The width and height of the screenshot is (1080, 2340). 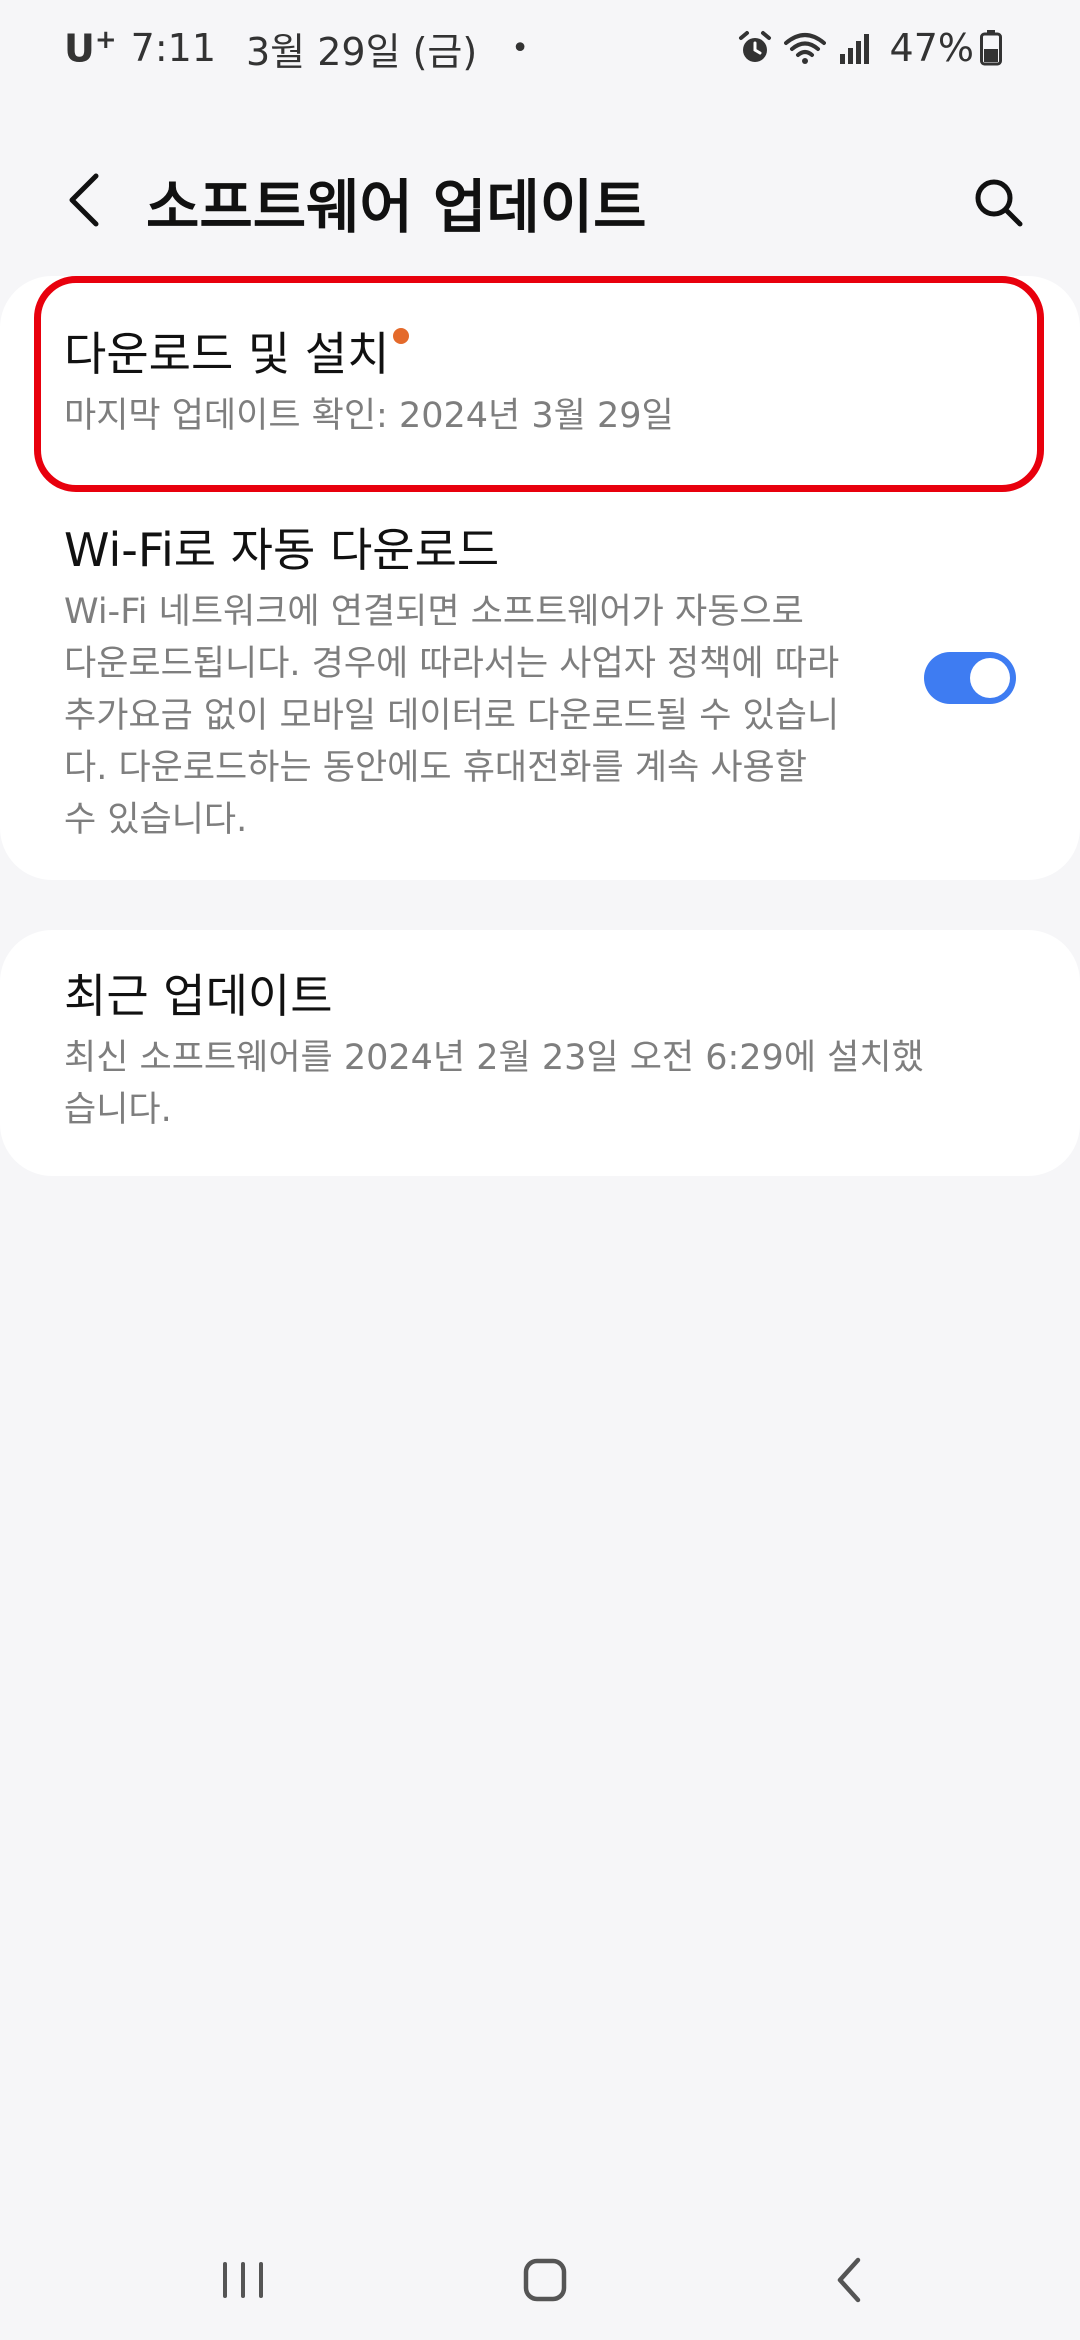 I want to click on back-icon, so click(x=849, y=2280).